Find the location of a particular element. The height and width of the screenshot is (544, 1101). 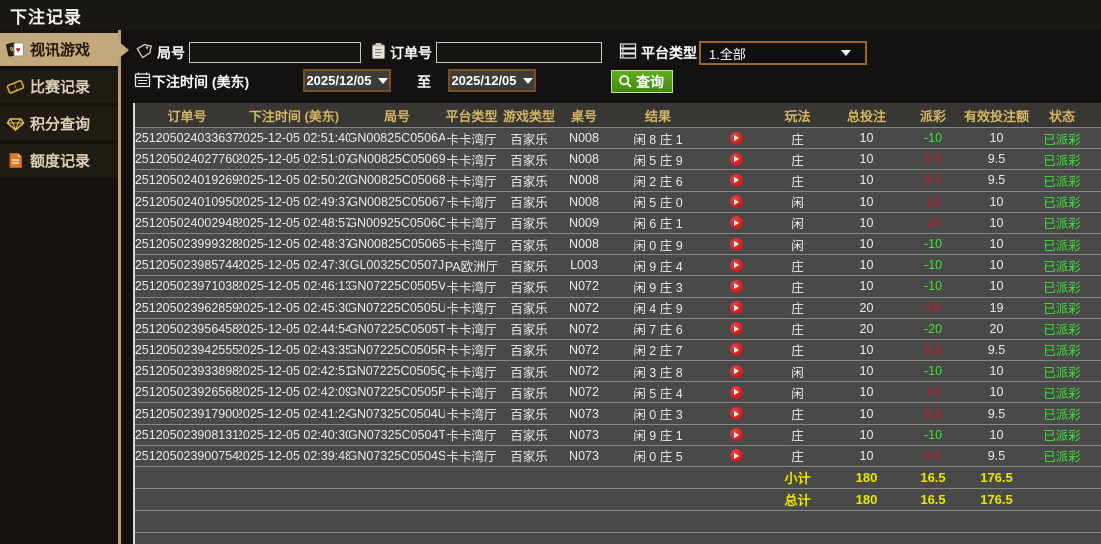

cell-table-number: N072 is located at coordinates (584, 349).